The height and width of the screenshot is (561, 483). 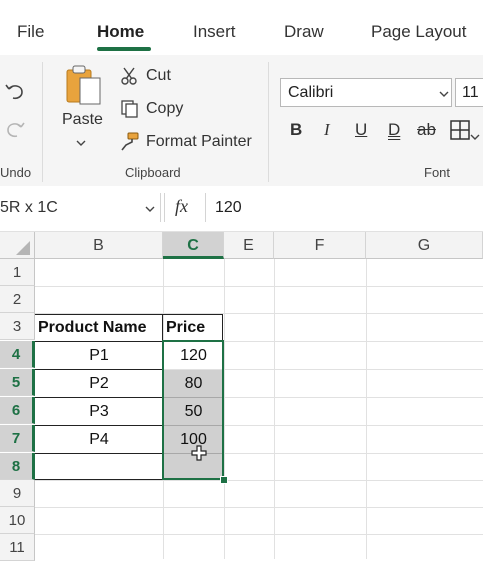 What do you see at coordinates (361, 130) in the screenshot?
I see `underline-button: U` at bounding box center [361, 130].